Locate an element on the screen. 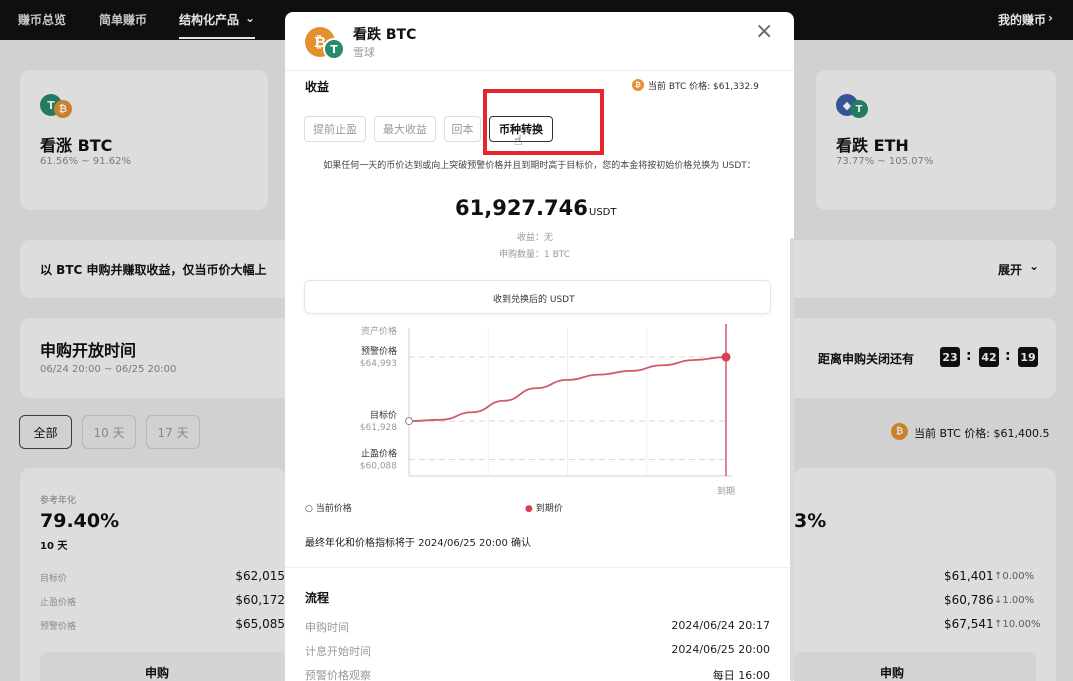  flow-row-label: 申购时间 is located at coordinates (327, 627).